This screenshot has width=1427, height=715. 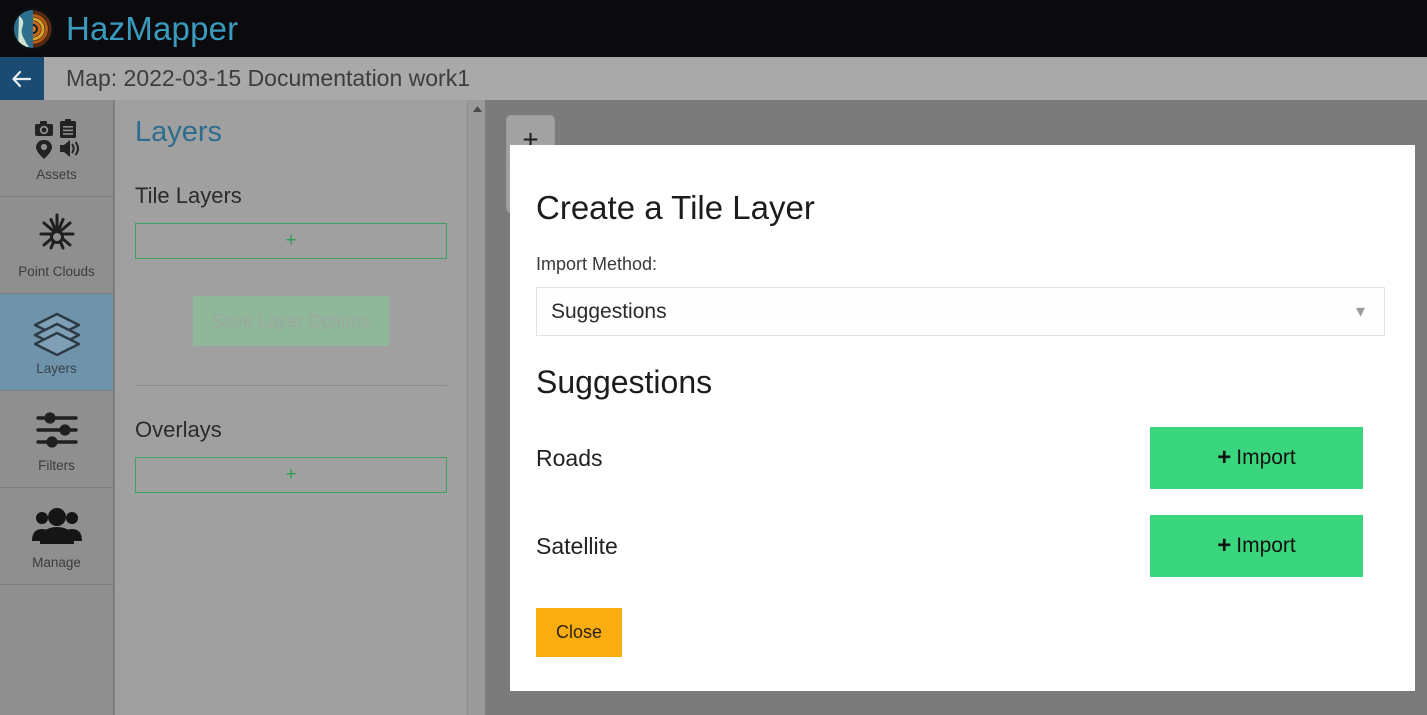 What do you see at coordinates (960, 311) in the screenshot?
I see `import-method-select: Suggestions ▼` at bounding box center [960, 311].